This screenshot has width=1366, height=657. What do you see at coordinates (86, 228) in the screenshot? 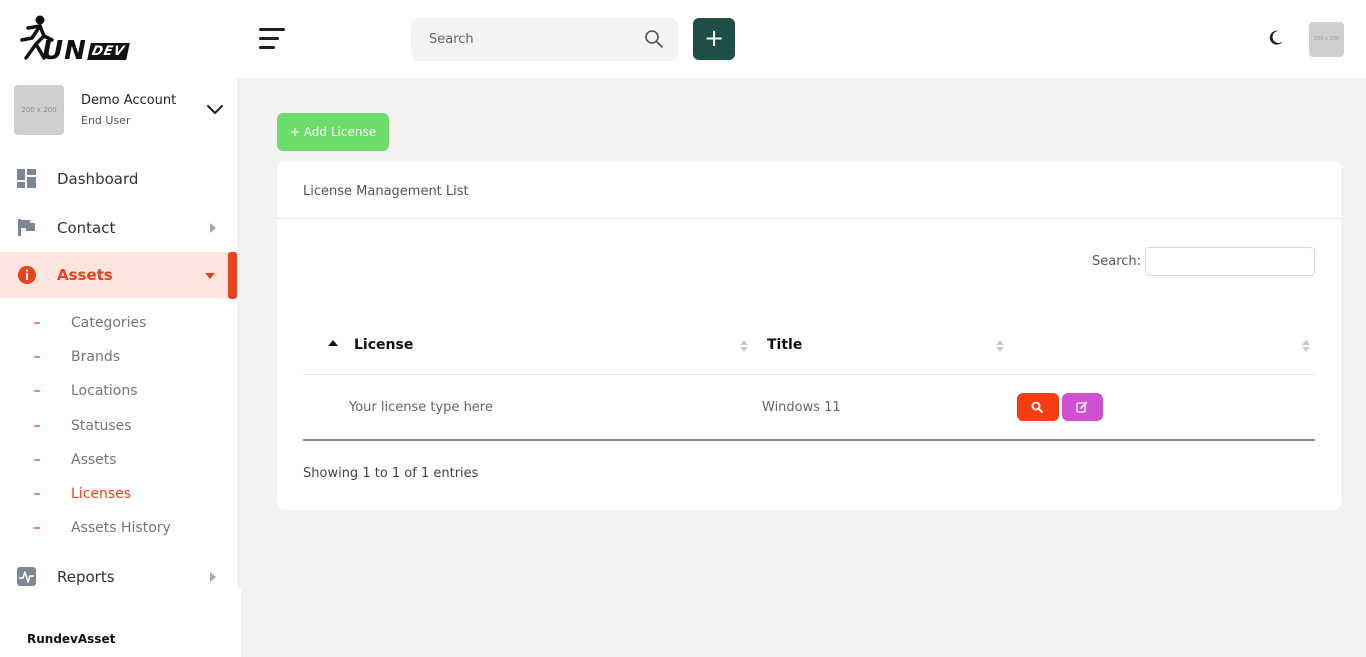
I see `sidebar-item-label: Contact` at bounding box center [86, 228].